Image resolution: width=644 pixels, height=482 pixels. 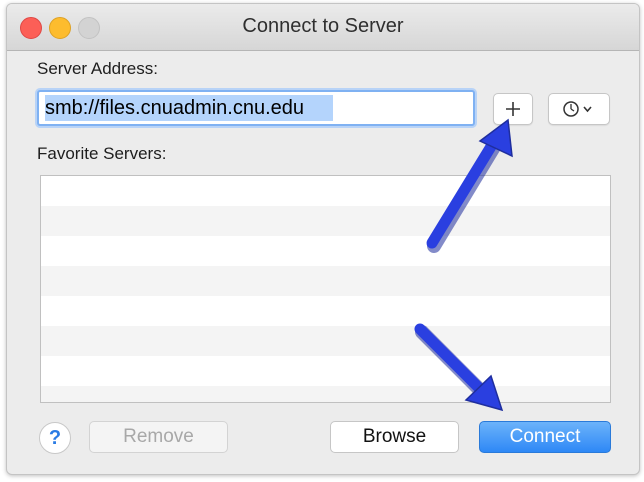 What do you see at coordinates (459, 367) in the screenshot?
I see `arrow-to-connect-button-icon` at bounding box center [459, 367].